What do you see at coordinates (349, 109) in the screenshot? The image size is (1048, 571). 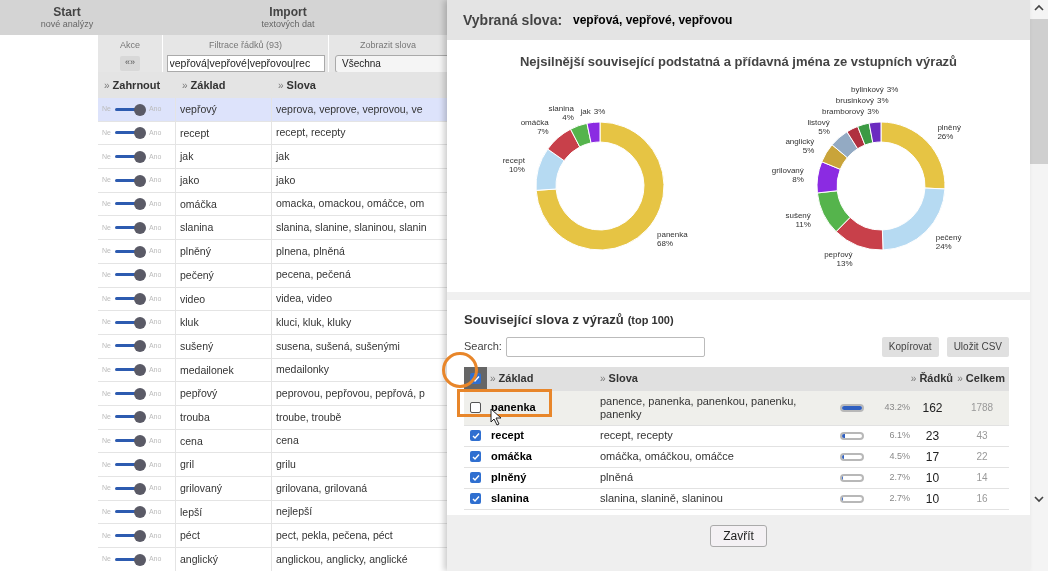 I see `word-forms: veprova, veprove, veprovou, ve` at bounding box center [349, 109].